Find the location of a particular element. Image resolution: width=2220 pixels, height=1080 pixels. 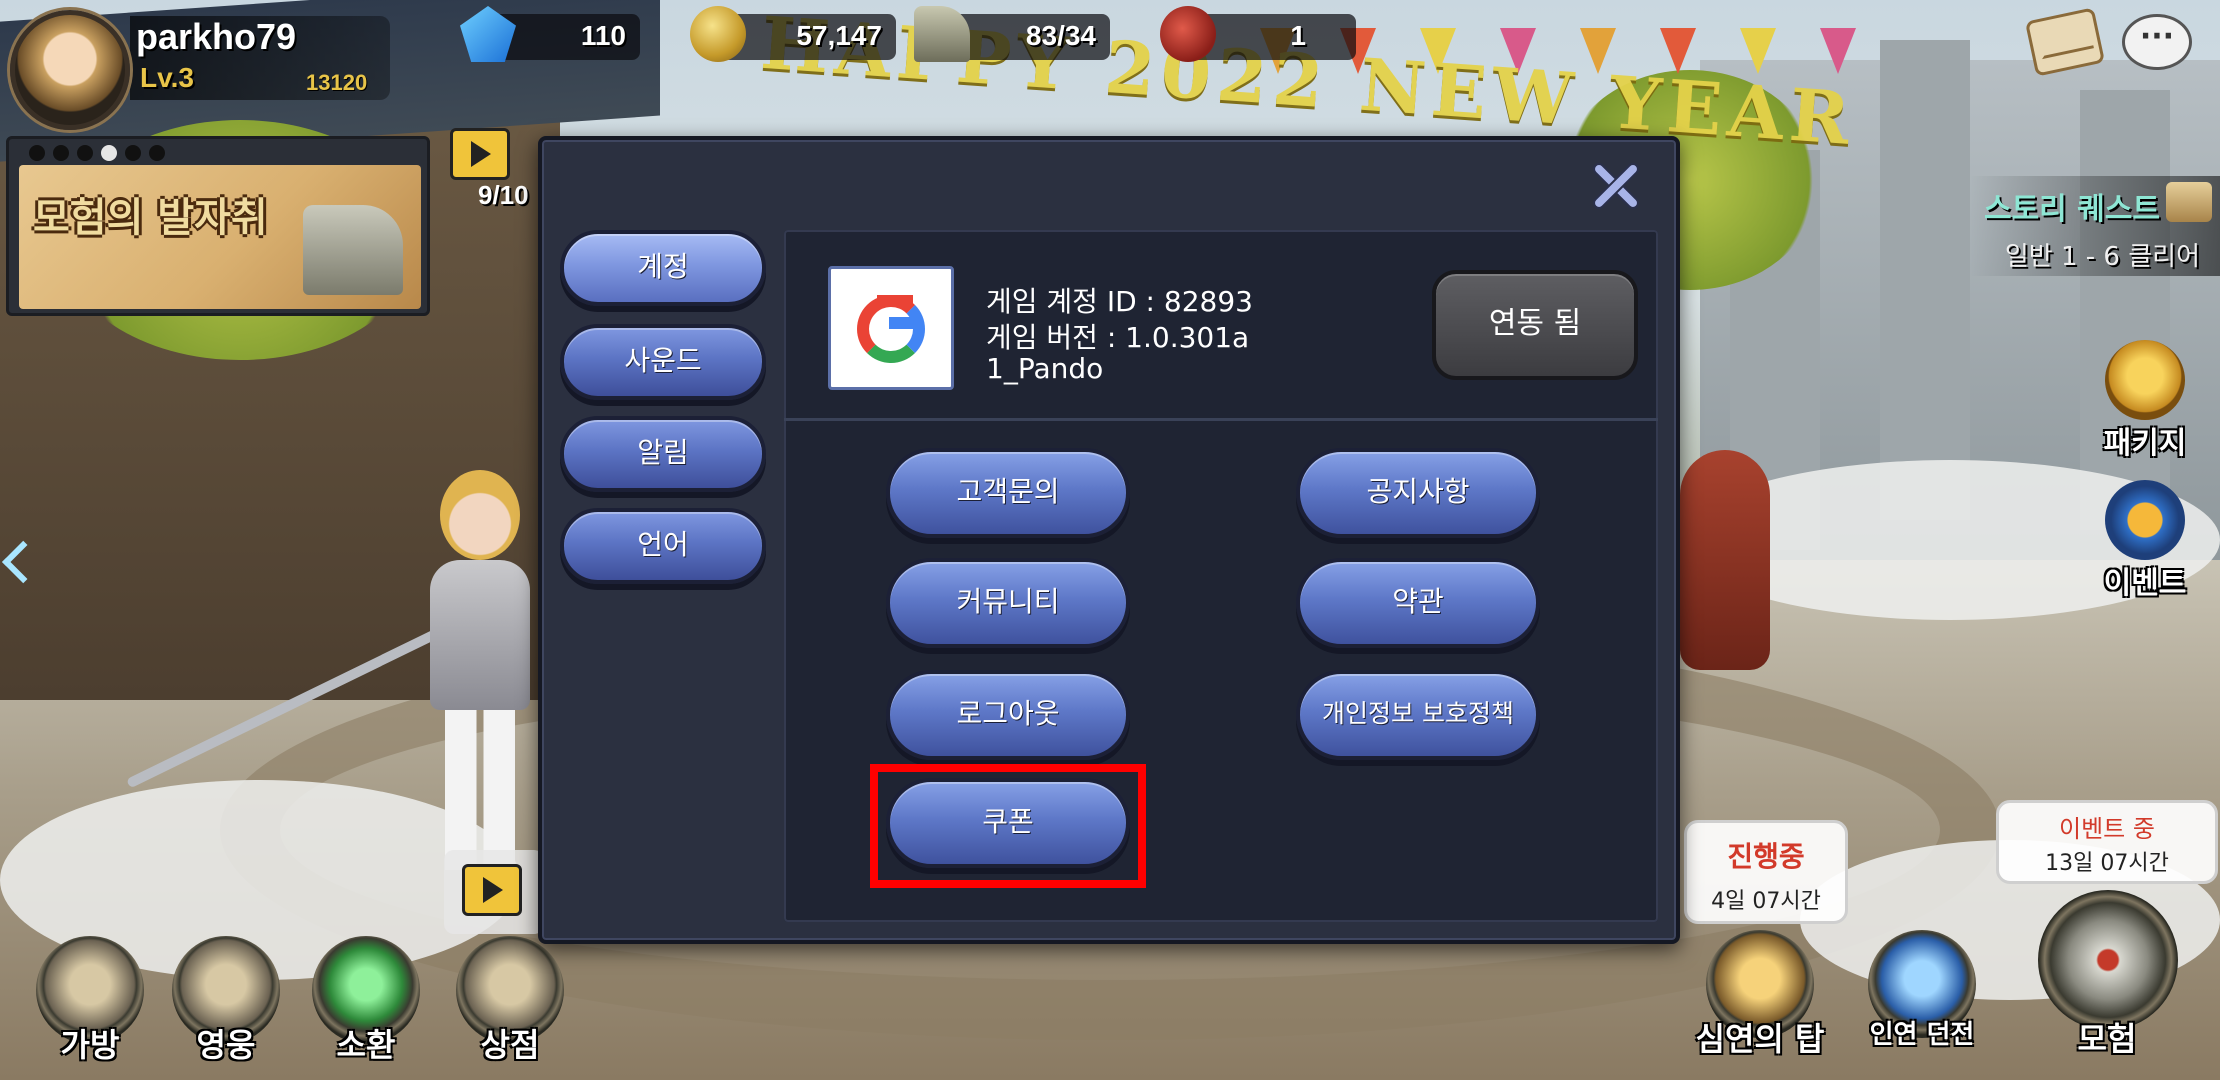

adventure-label: 모험 is located at coordinates (2107, 1039).